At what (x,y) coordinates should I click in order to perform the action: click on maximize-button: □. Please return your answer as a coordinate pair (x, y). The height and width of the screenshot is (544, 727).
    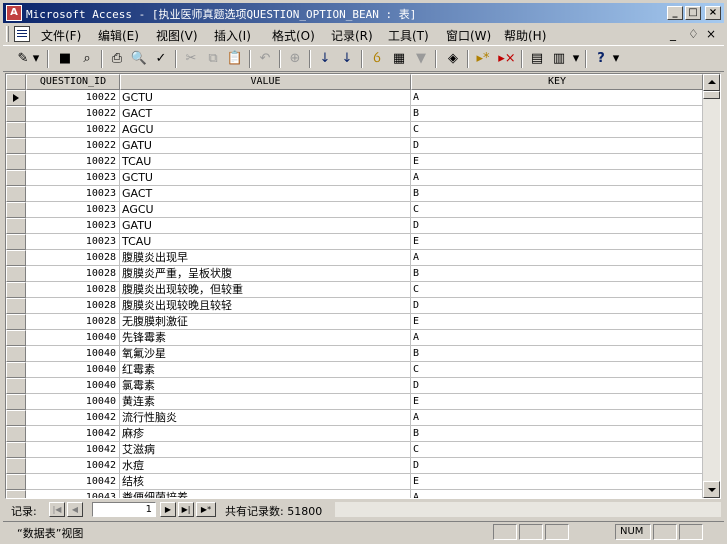
    Looking at the image, I should click on (693, 13).